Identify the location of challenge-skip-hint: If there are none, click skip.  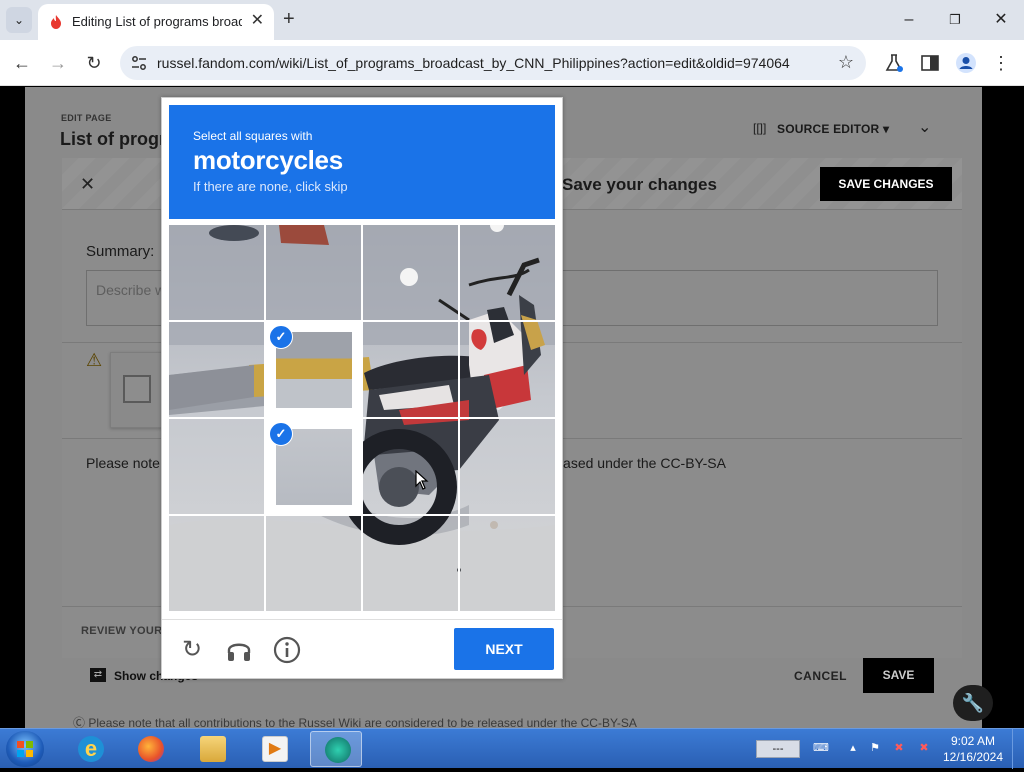
(270, 186).